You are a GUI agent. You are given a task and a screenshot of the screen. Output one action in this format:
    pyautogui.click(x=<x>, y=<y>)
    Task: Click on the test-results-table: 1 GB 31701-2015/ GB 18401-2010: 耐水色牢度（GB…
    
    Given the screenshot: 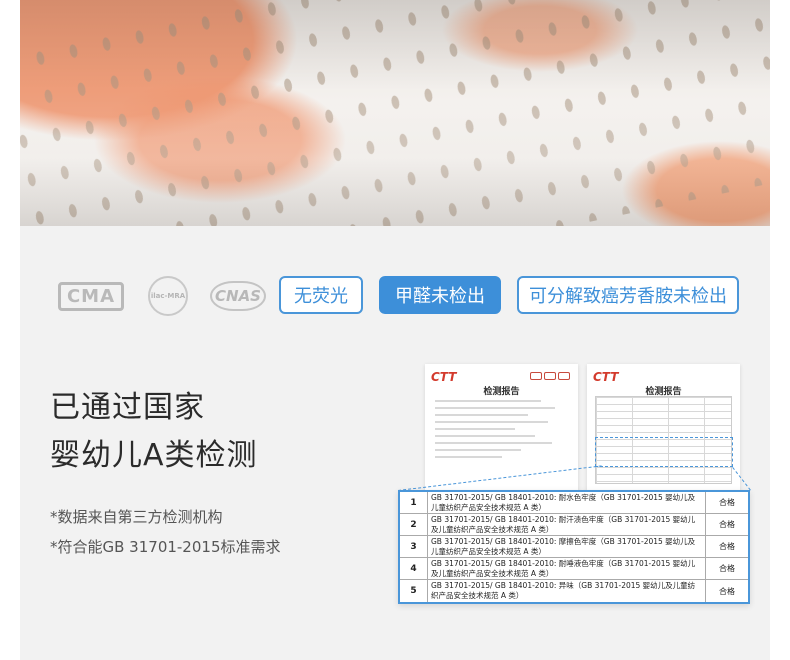 What is the action you would take?
    pyautogui.click(x=574, y=547)
    